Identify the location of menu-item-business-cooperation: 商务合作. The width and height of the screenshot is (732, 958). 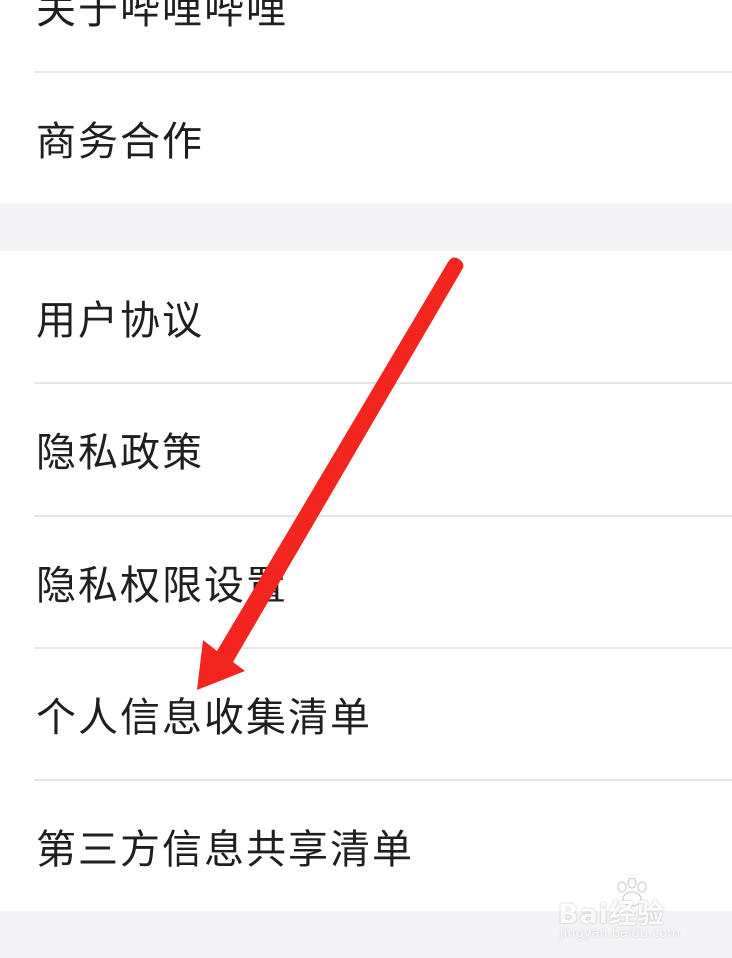
(366, 138).